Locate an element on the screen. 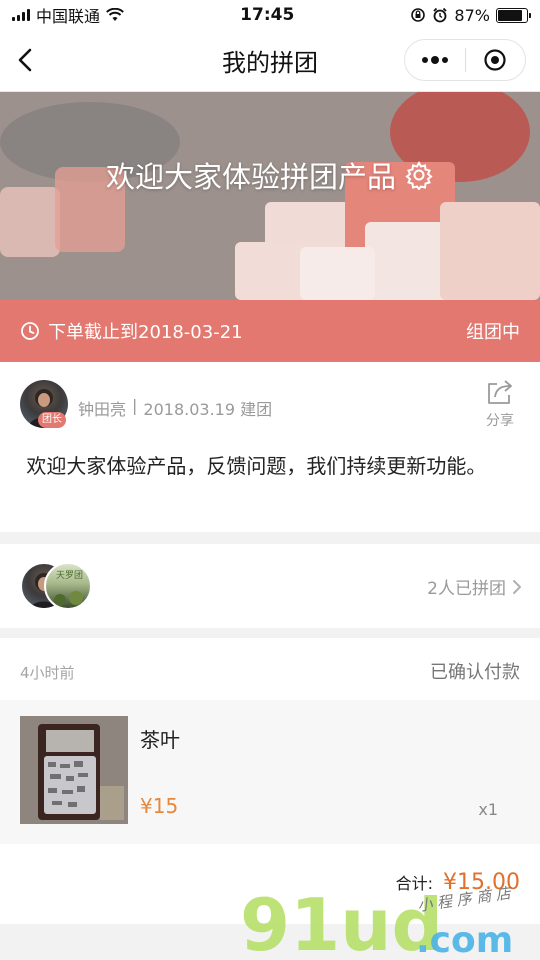  target-circle-icon is located at coordinates (495, 60).